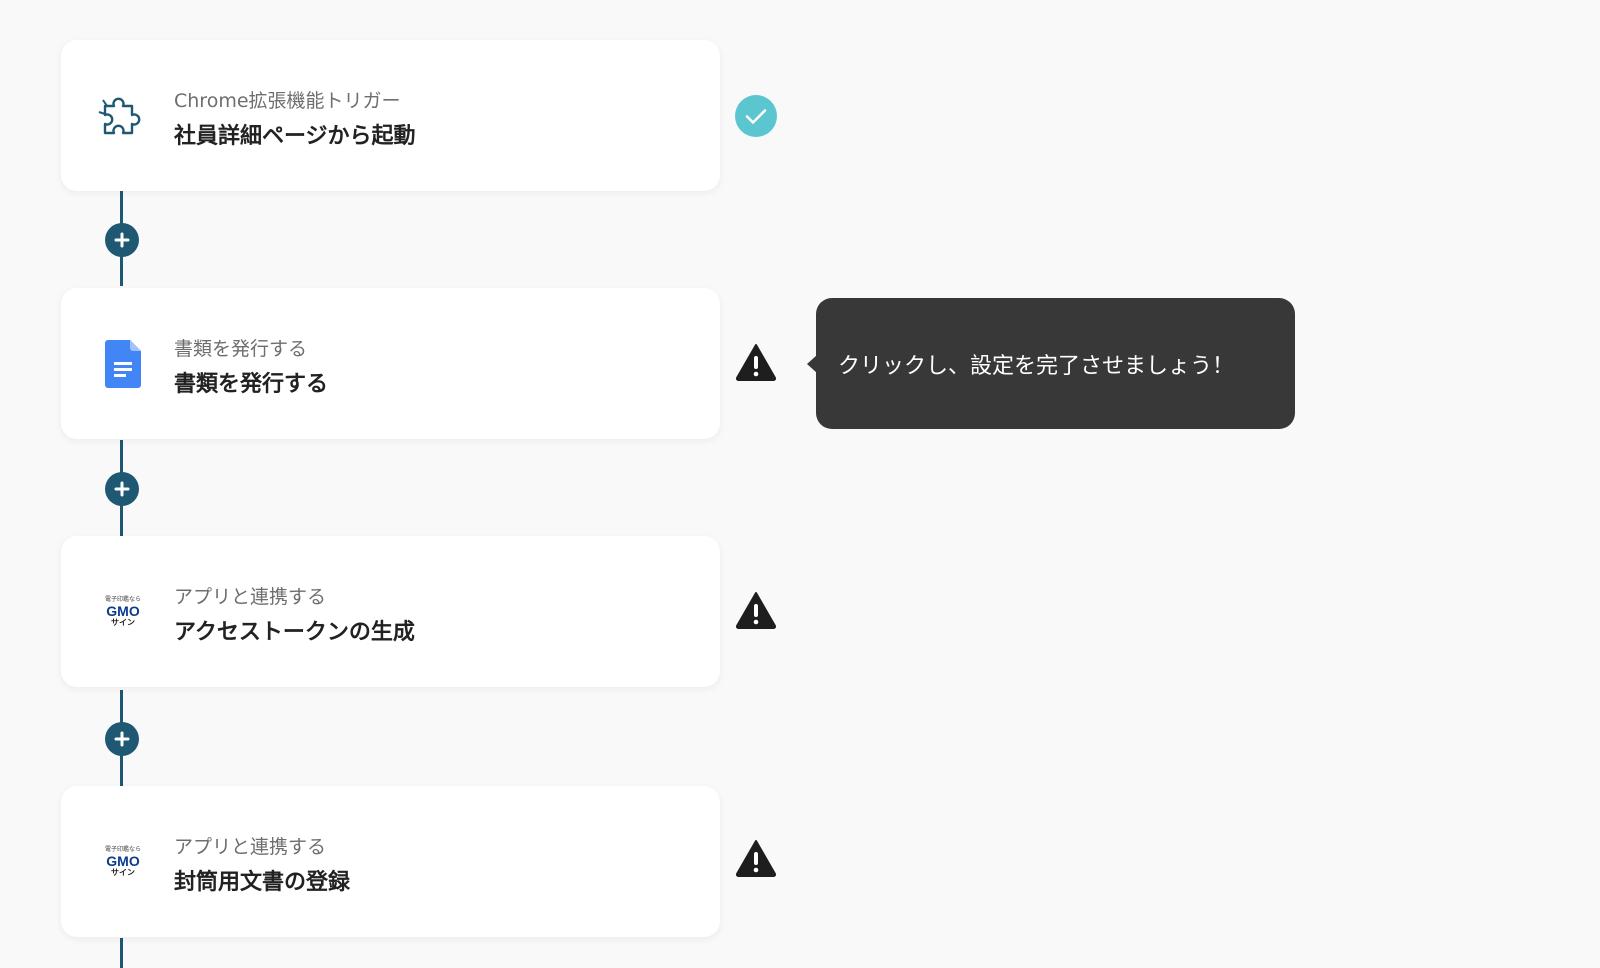 The width and height of the screenshot is (1600, 968). I want to click on step-subtitle: 書類を発行する, so click(241, 349).